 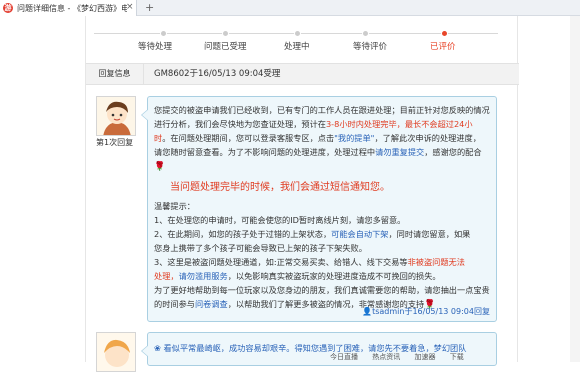 I want to click on tip-3: 3、这里是被盗问题处理通道，如:正常交易买卖、给错人、线下交易等非被盗问题无法, so click(x=309, y=262).